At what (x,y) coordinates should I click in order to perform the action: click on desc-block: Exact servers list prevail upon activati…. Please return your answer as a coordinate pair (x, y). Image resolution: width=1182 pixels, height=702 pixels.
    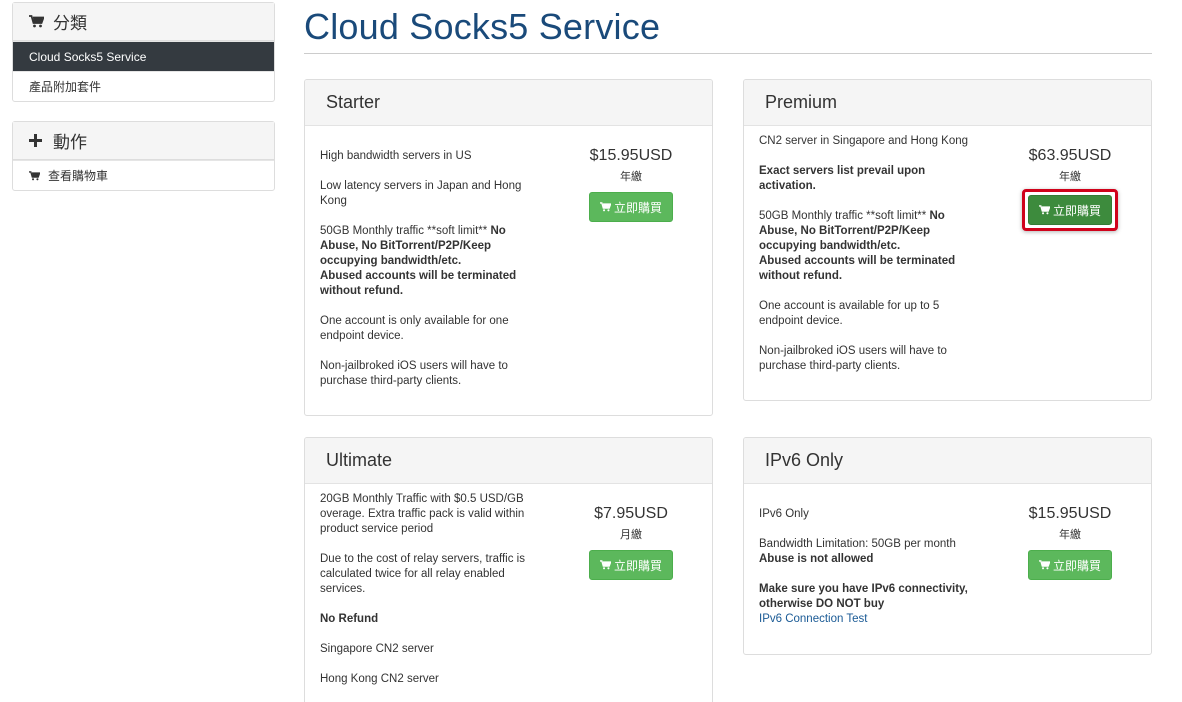
    Looking at the image, I should click on (865, 179).